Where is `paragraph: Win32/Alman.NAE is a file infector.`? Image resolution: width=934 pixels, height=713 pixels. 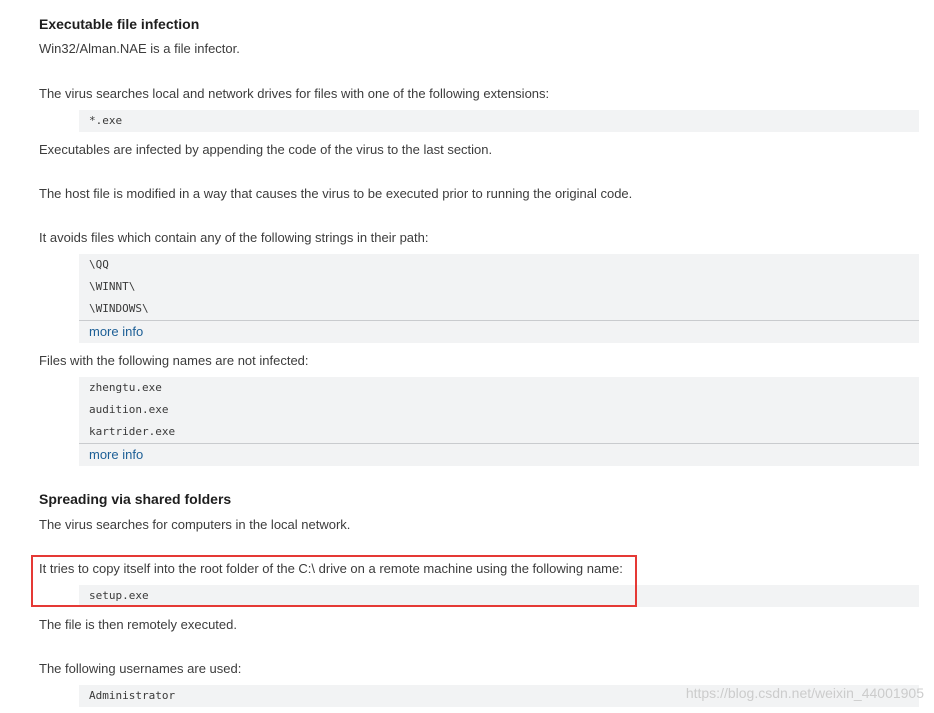 paragraph: Win32/Alman.NAE is a file infector. is located at coordinates (139, 48).